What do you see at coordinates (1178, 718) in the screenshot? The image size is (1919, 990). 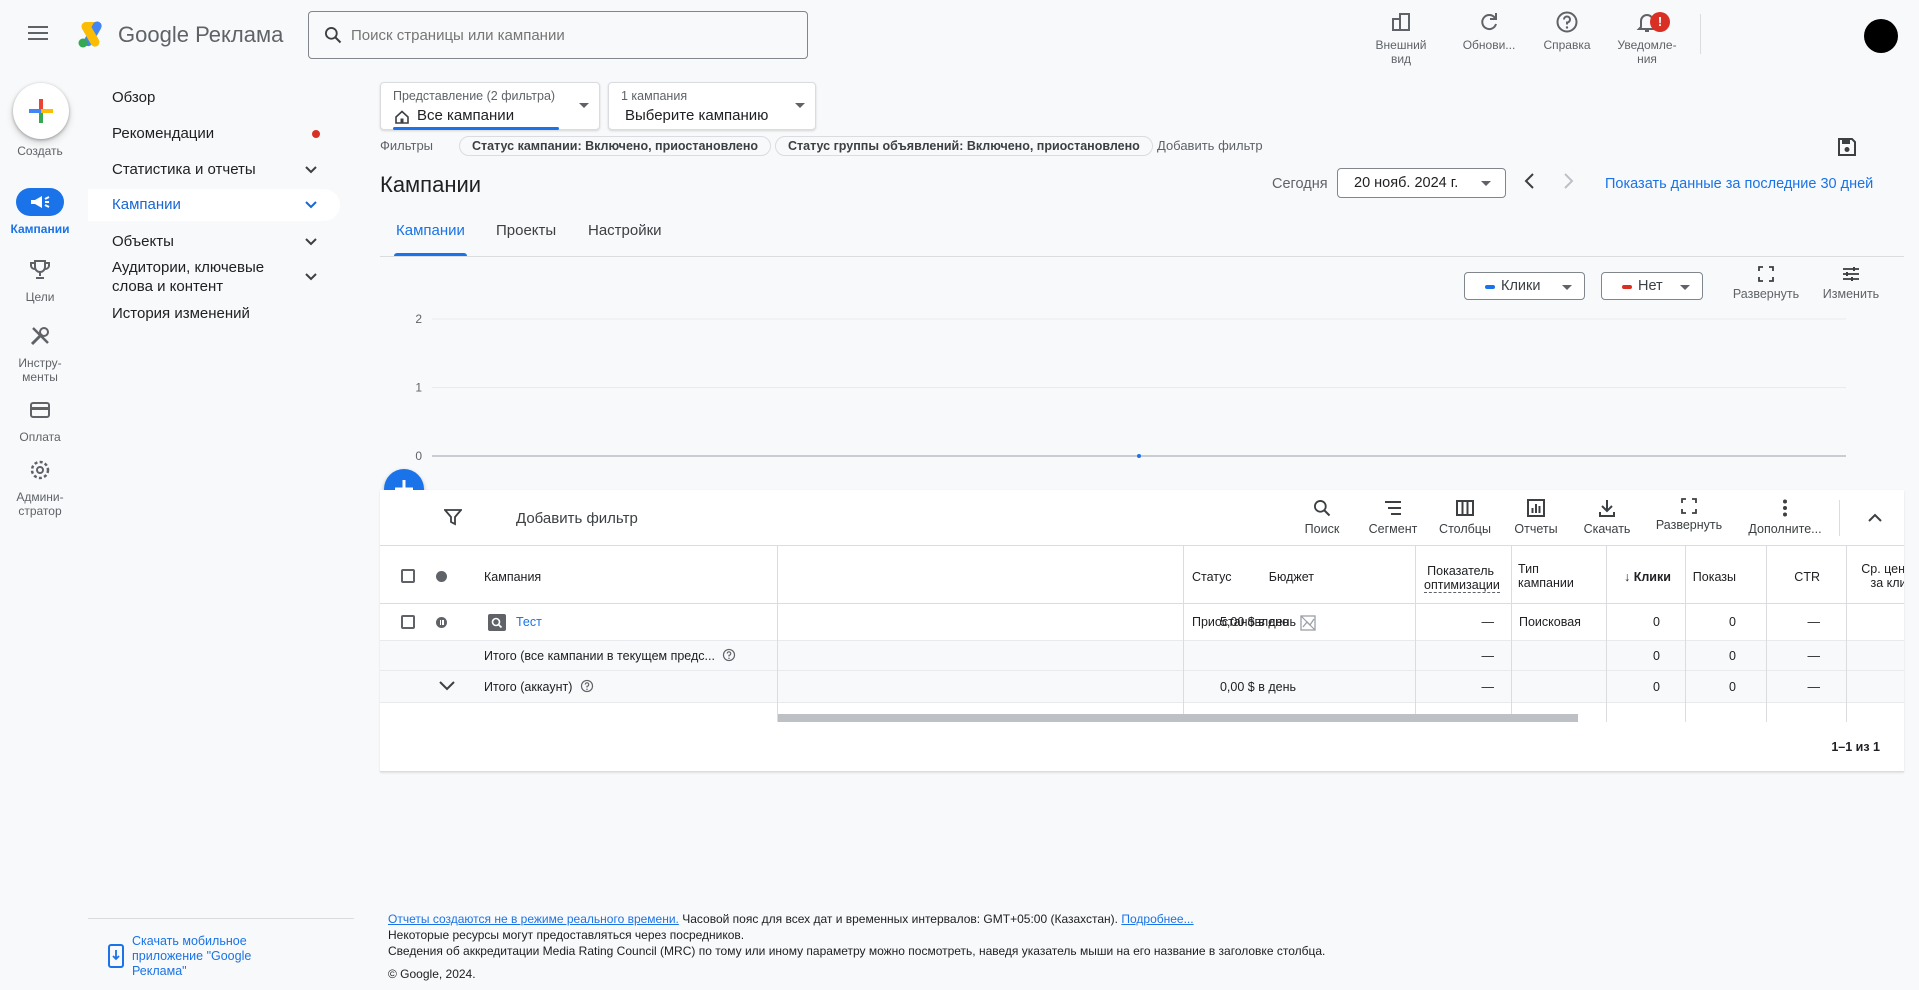 I see `horizontal-scrollbar` at bounding box center [1178, 718].